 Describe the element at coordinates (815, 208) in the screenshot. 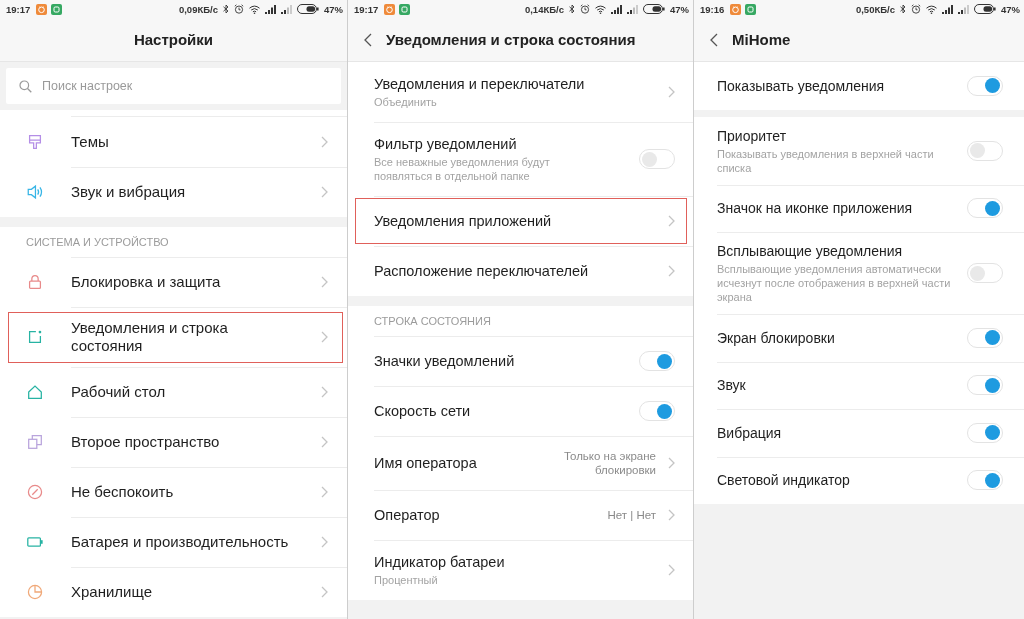

I see `setting-label: Значок на иконке приложения` at that location.